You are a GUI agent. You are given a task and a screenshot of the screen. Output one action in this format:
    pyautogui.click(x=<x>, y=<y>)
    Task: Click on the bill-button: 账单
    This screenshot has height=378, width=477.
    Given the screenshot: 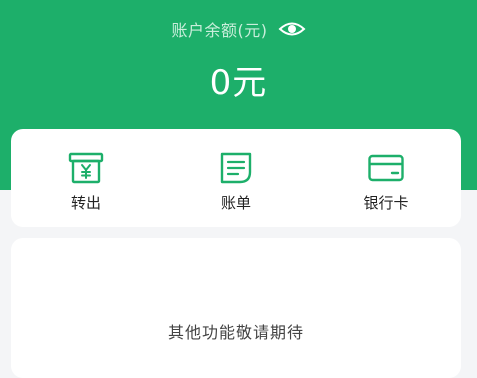 What is the action you would take?
    pyautogui.click(x=236, y=178)
    